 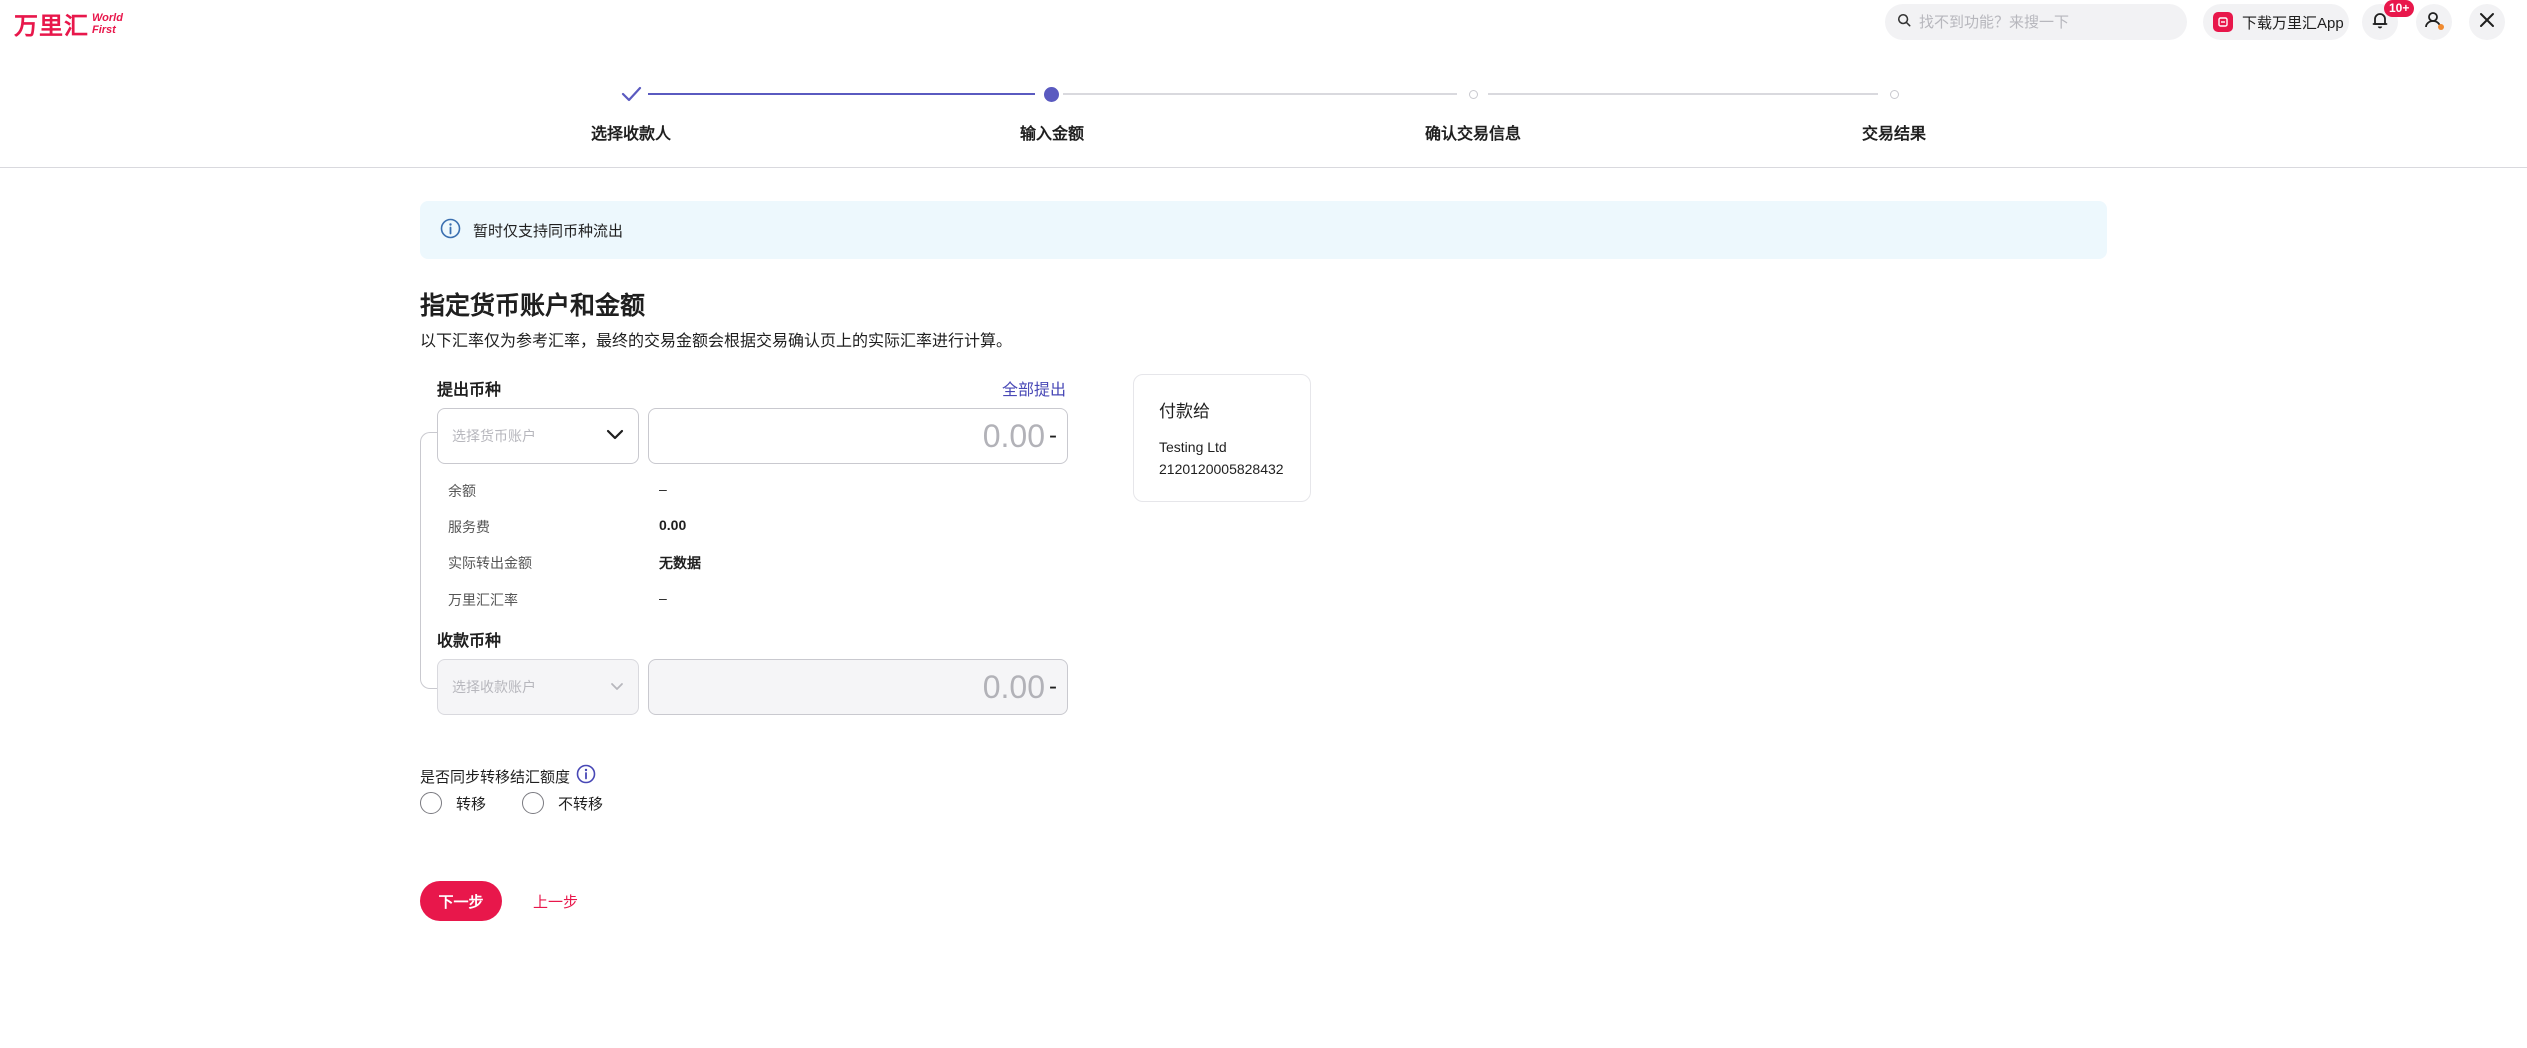 I want to click on previous-step-link: 上一步, so click(x=555, y=901).